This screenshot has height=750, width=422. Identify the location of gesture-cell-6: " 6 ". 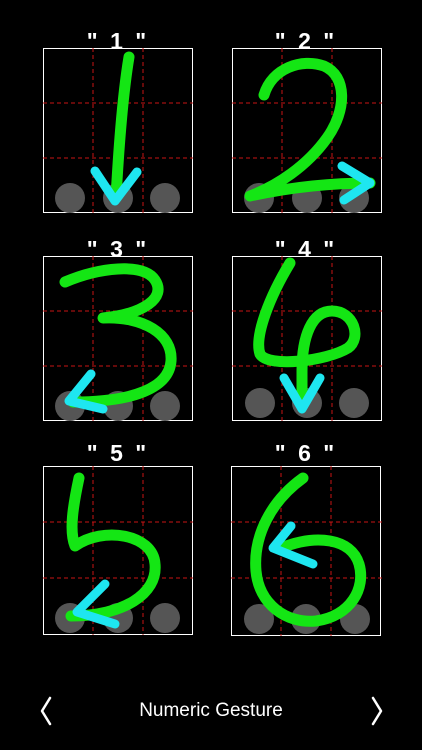
(306, 540).